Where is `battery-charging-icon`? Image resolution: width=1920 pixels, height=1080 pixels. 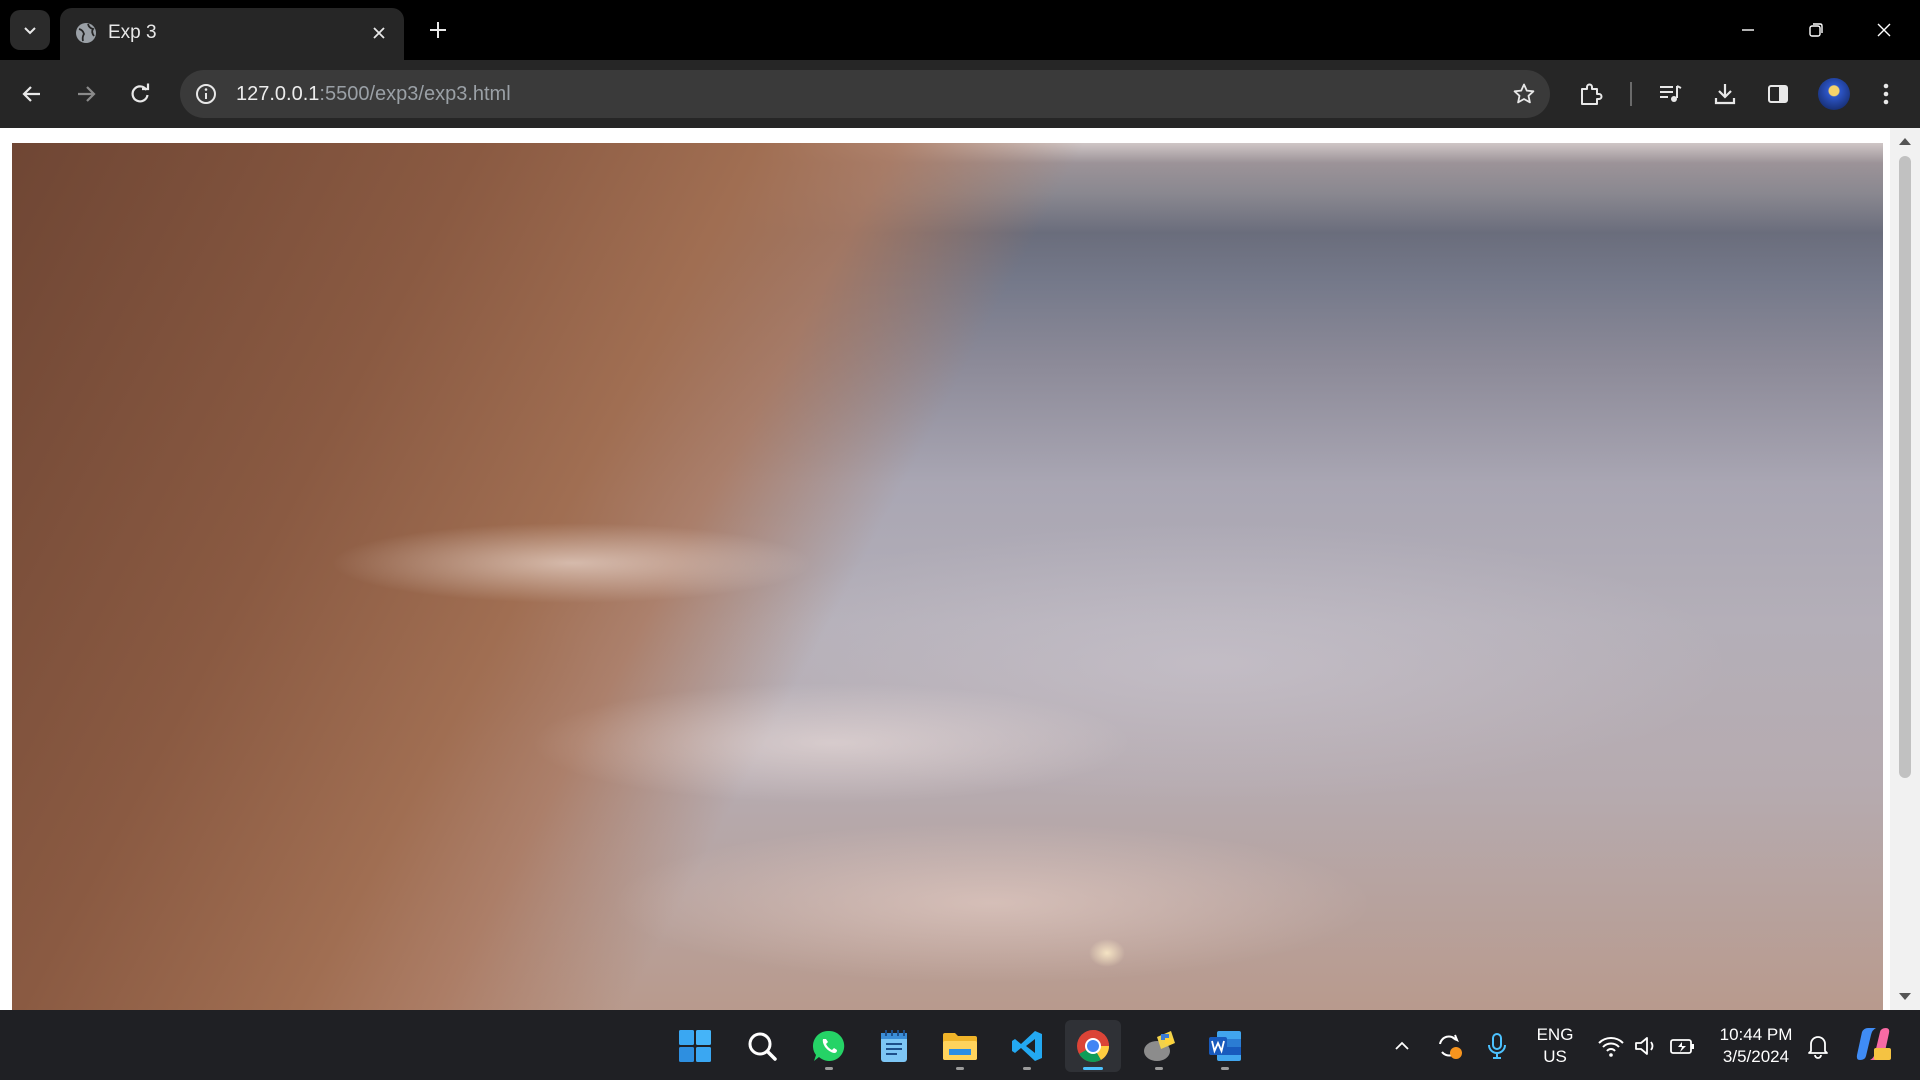 battery-charging-icon is located at coordinates (1682, 1046).